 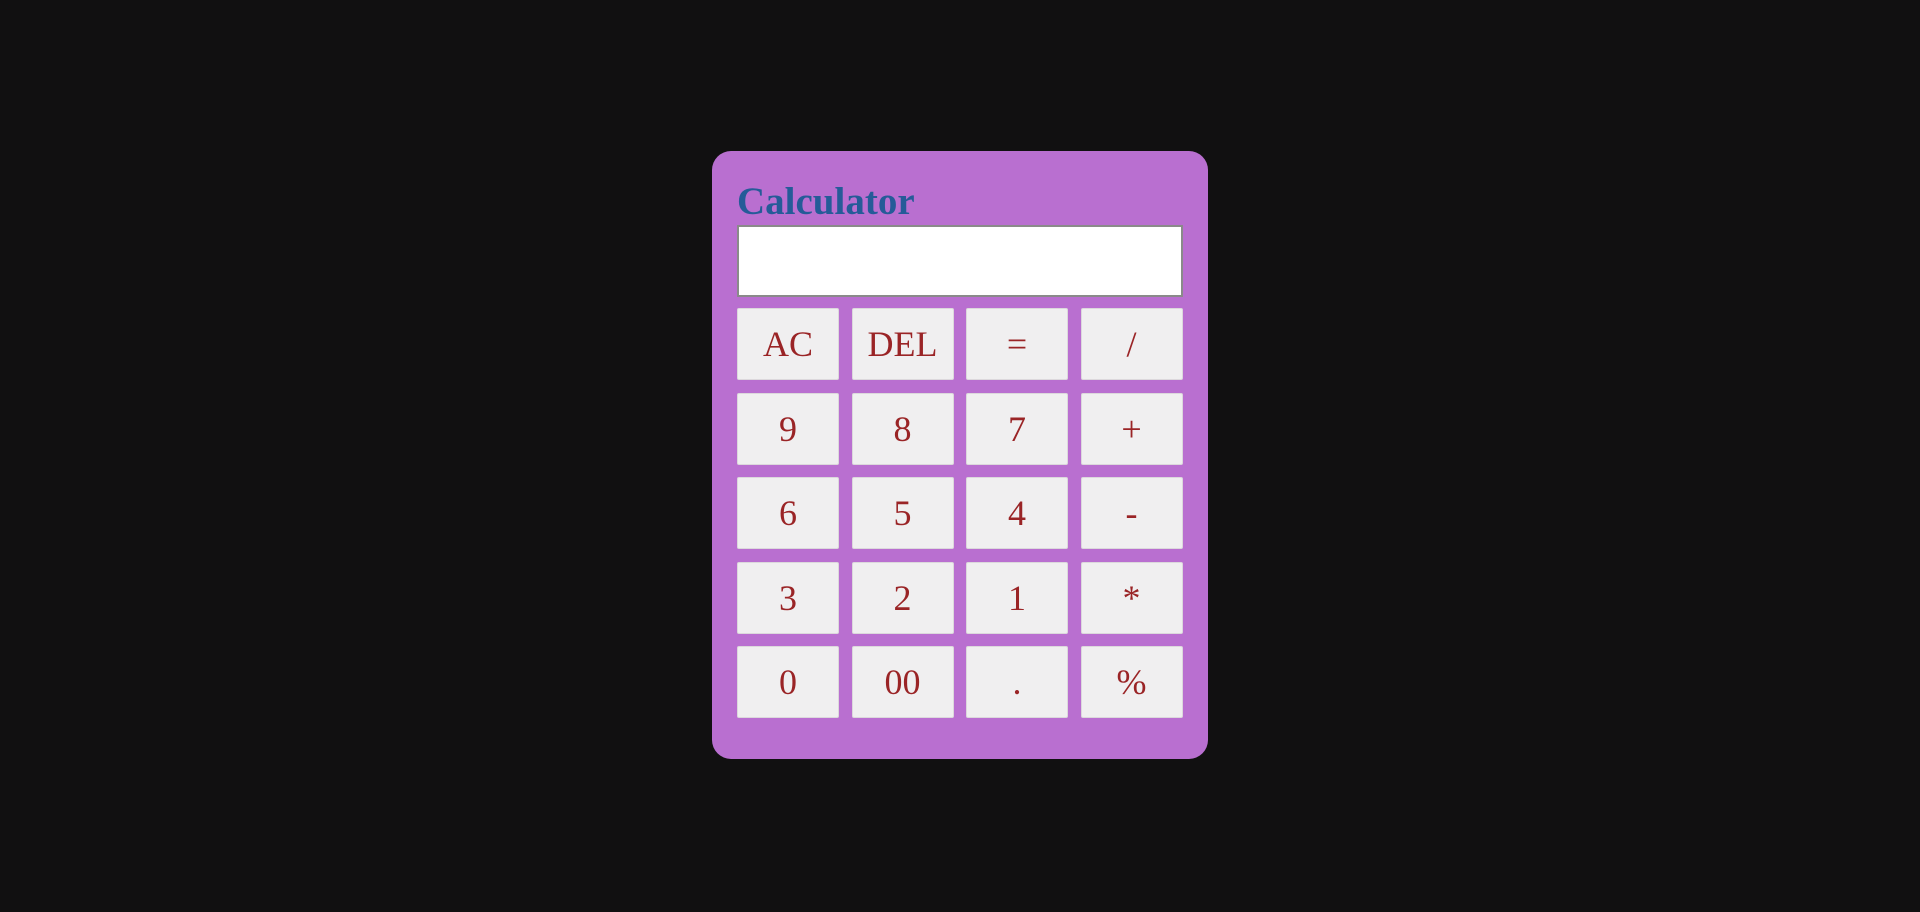 I want to click on key-6-button: 6, so click(x=788, y=513).